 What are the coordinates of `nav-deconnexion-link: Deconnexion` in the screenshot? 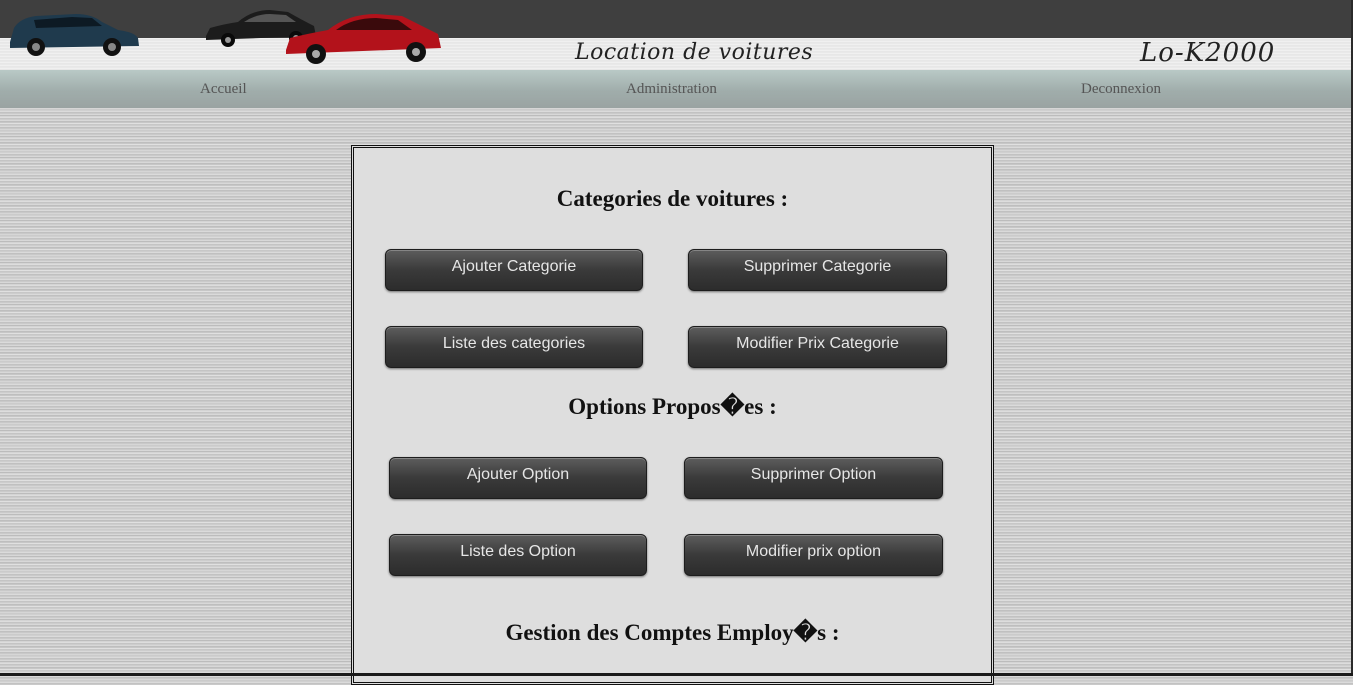 It's located at (1121, 89).